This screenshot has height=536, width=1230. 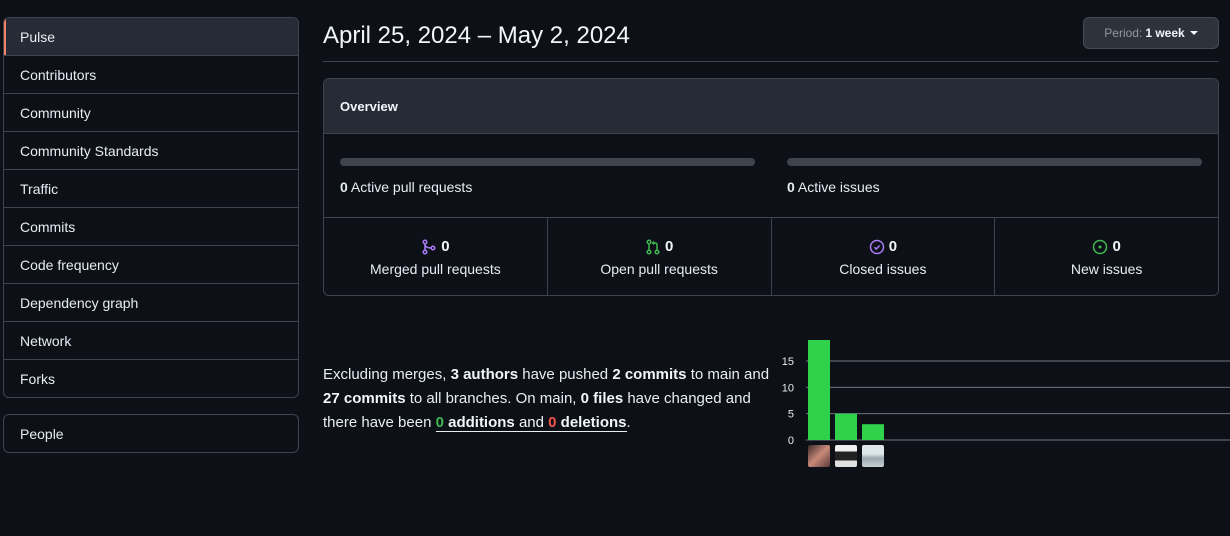 I want to click on active-prs: 0 Active pull requests, so click(x=547, y=175).